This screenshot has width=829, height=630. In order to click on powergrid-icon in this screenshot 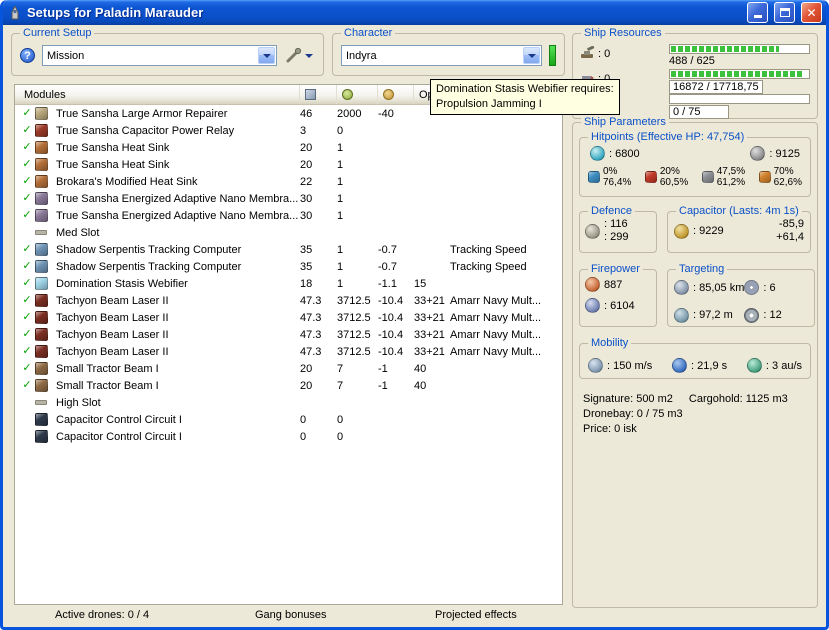, I will do `click(347, 94)`.